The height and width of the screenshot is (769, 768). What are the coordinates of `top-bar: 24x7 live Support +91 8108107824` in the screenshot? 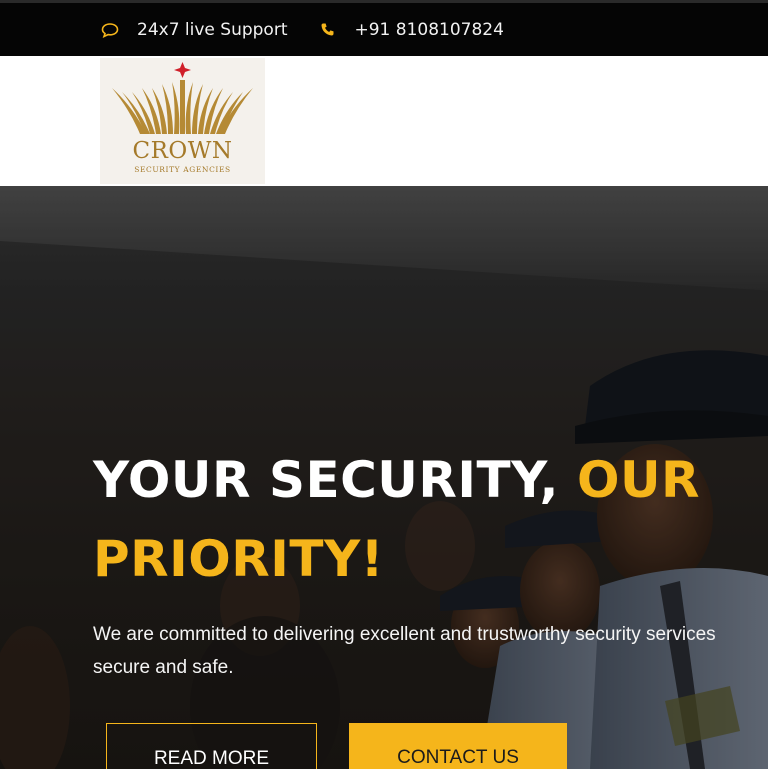 It's located at (384, 28).